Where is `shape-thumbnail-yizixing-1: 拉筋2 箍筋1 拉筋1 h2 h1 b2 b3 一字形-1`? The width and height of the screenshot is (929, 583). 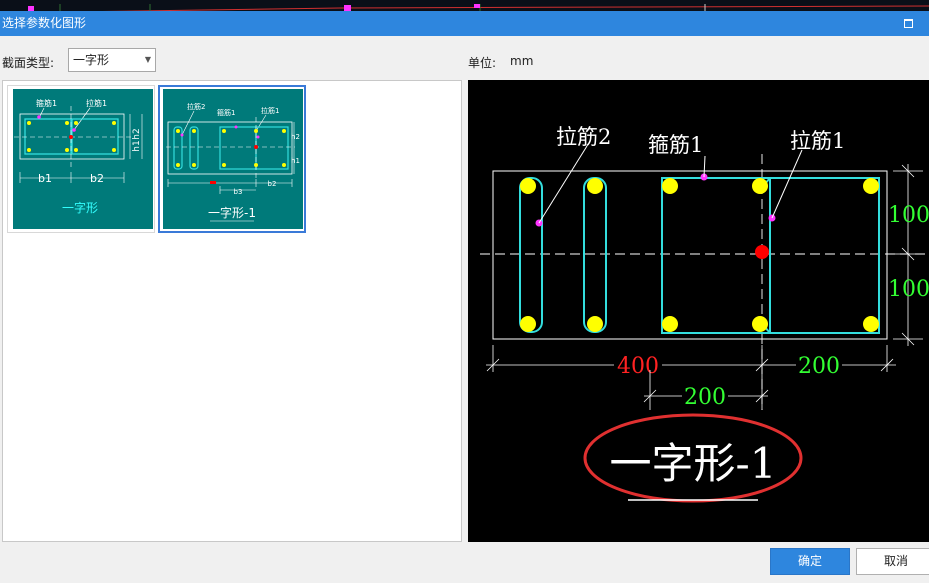 shape-thumbnail-yizixing-1: 拉筋2 箍筋1 拉筋1 h2 h1 b2 b3 一字形-1 is located at coordinates (232, 159).